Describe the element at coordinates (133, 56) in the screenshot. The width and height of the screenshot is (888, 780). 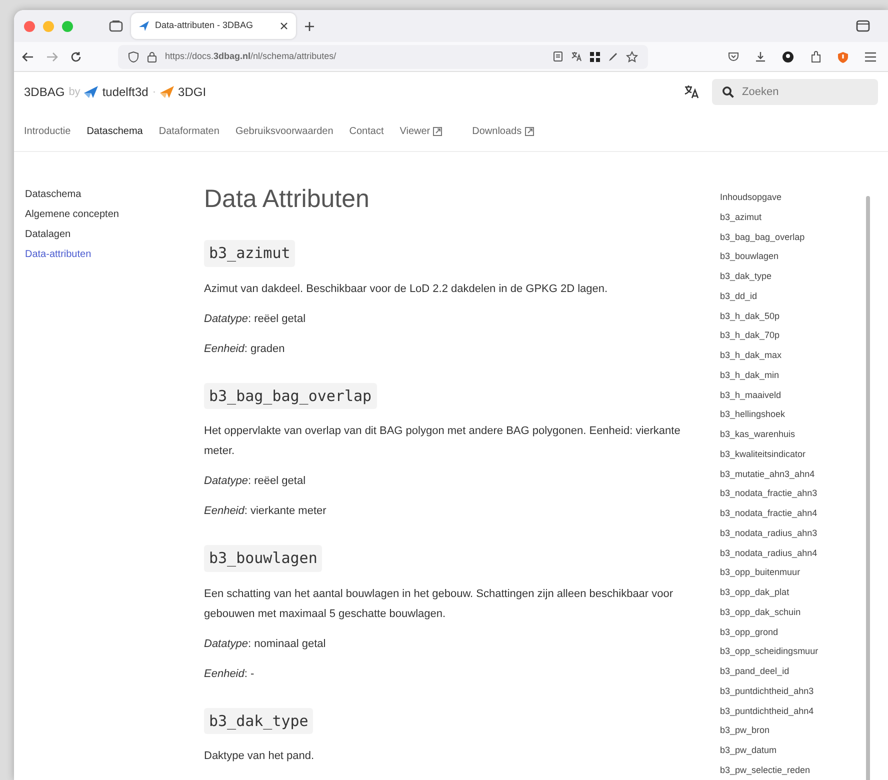
I see `shield-icon` at that location.